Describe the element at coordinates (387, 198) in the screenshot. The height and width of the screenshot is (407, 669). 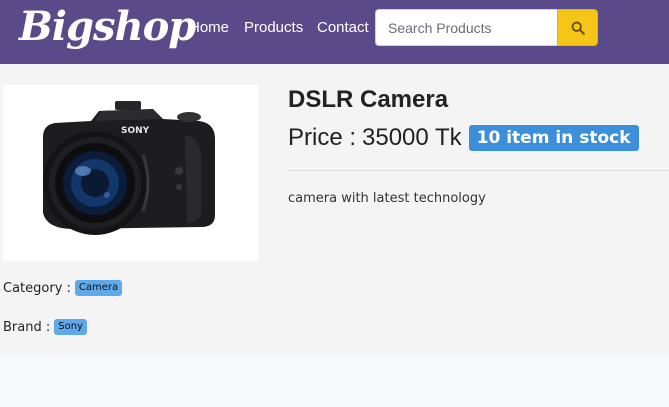
I see `product-description: camera with latest technology` at that location.